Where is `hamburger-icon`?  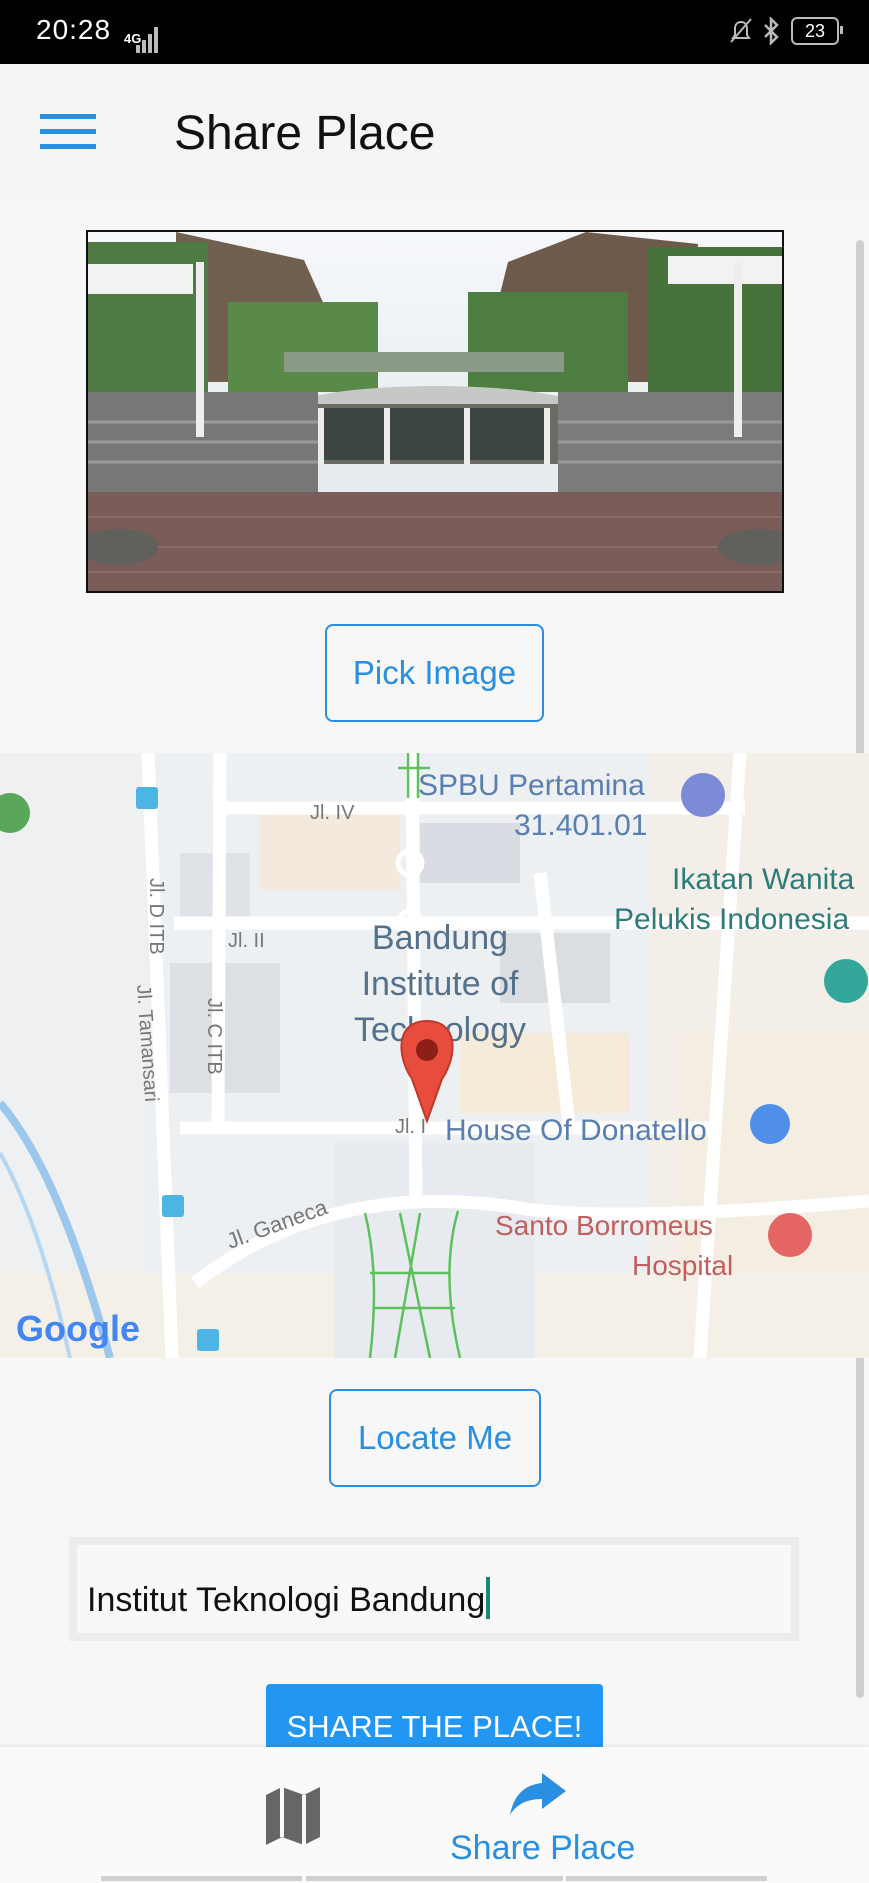 hamburger-icon is located at coordinates (68, 134).